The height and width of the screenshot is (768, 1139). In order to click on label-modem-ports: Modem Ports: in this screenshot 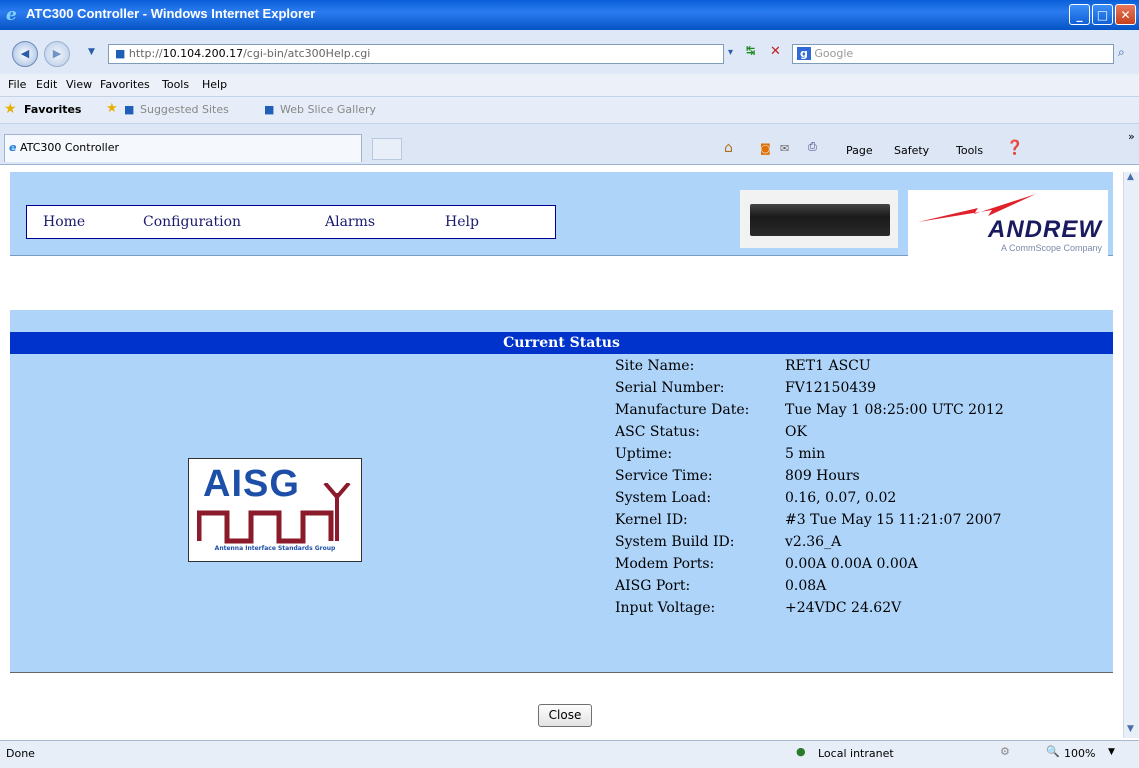, I will do `click(665, 564)`.